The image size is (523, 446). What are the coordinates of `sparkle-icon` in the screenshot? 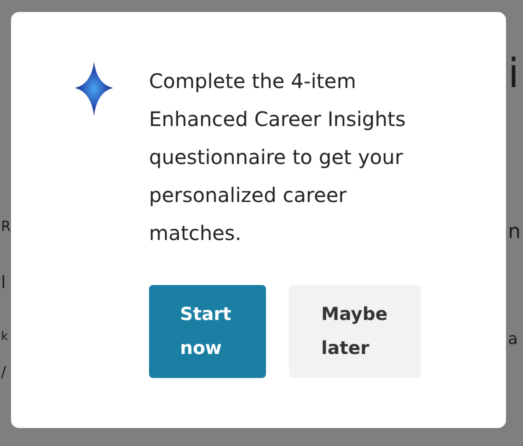 It's located at (94, 89).